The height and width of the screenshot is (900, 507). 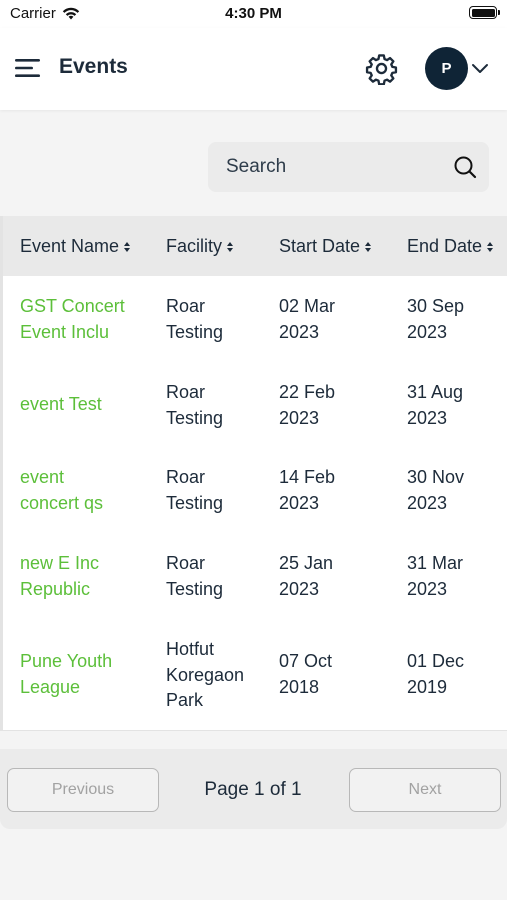 I want to click on start-date-cell: 25 Jan 2023, so click(x=306, y=576).